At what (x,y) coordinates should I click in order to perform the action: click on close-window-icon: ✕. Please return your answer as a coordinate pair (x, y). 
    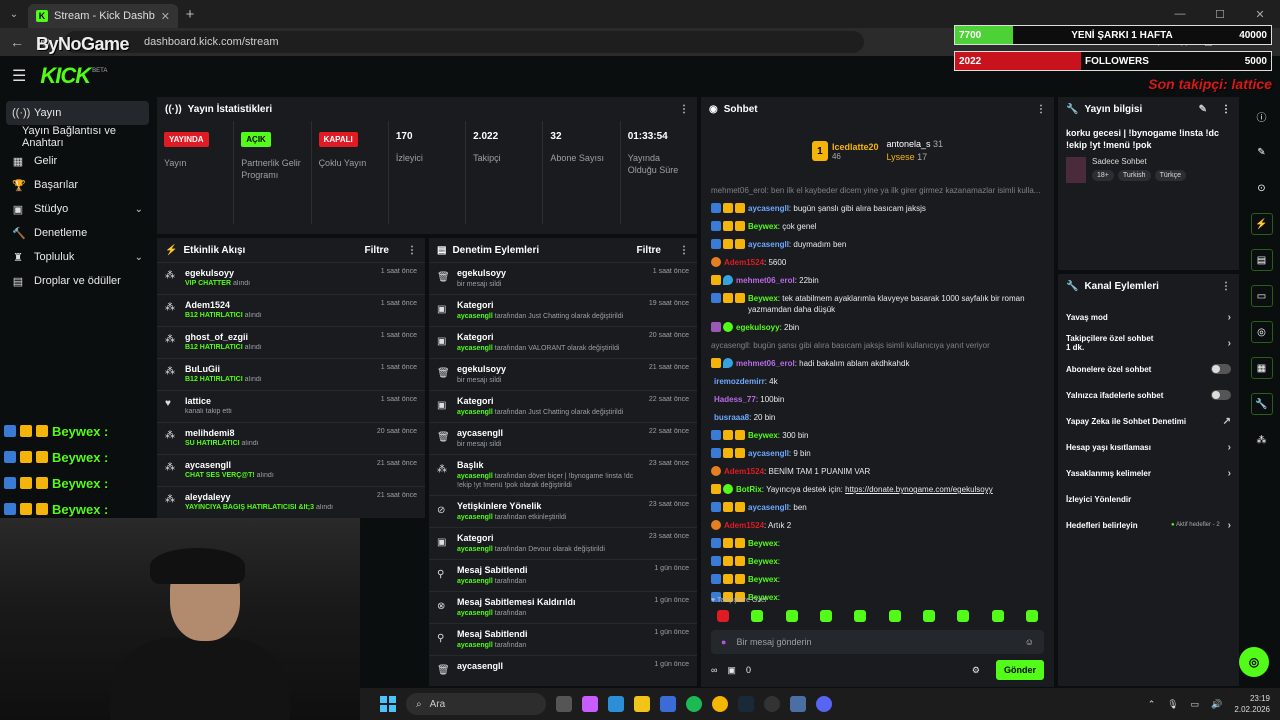
    Looking at the image, I should click on (1260, 14).